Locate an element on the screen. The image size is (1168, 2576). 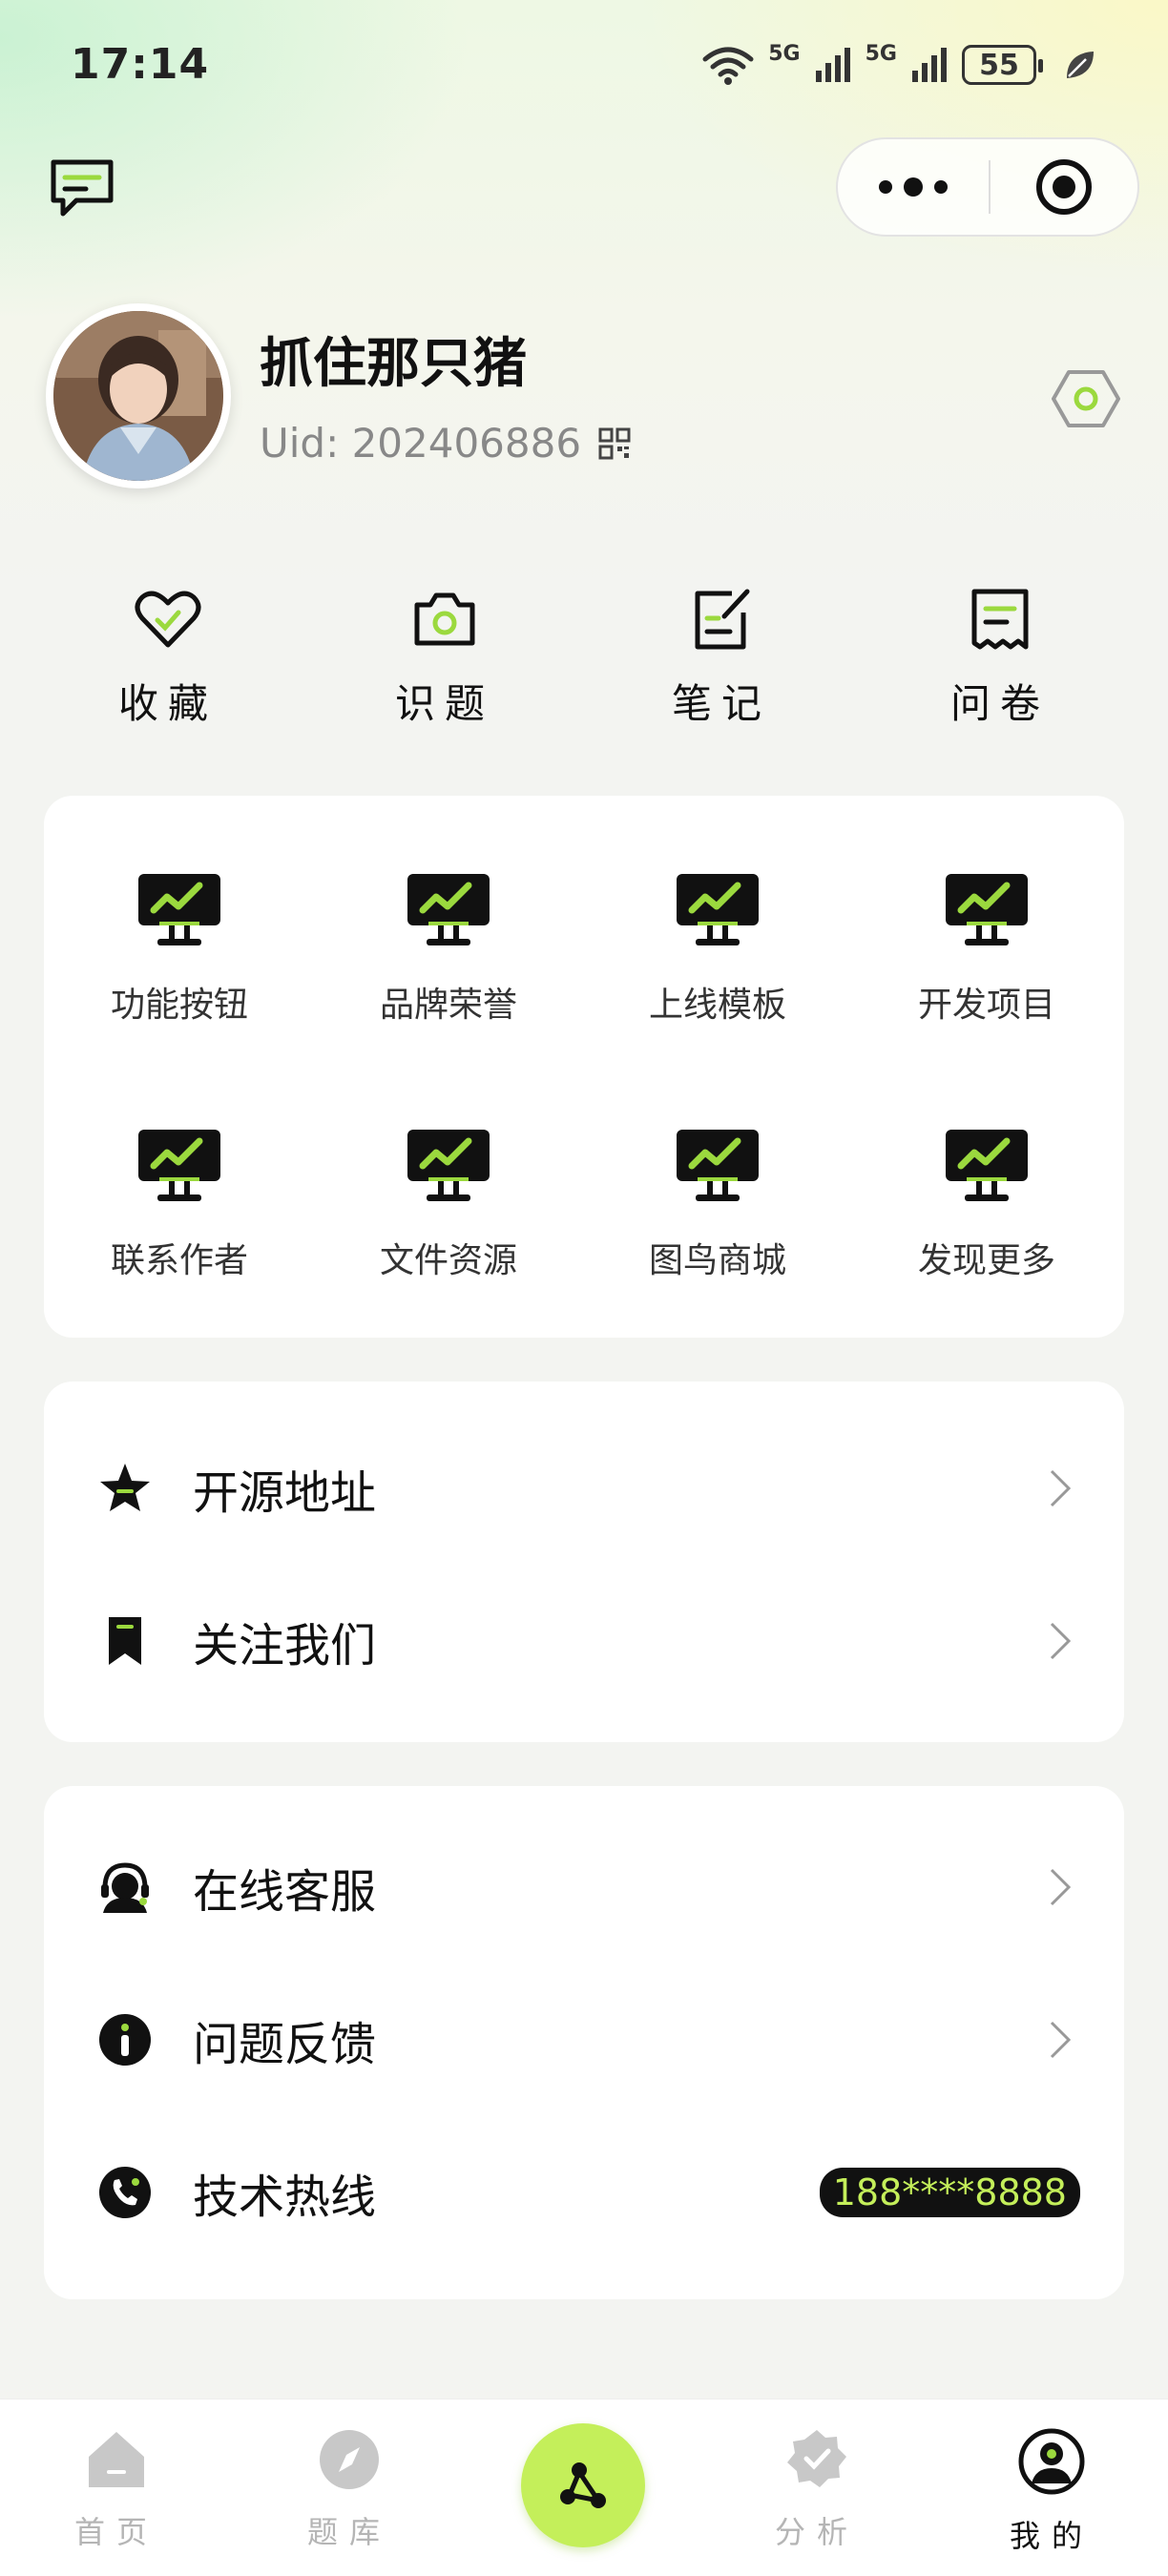
close-mini-program-button is located at coordinates (1064, 187).